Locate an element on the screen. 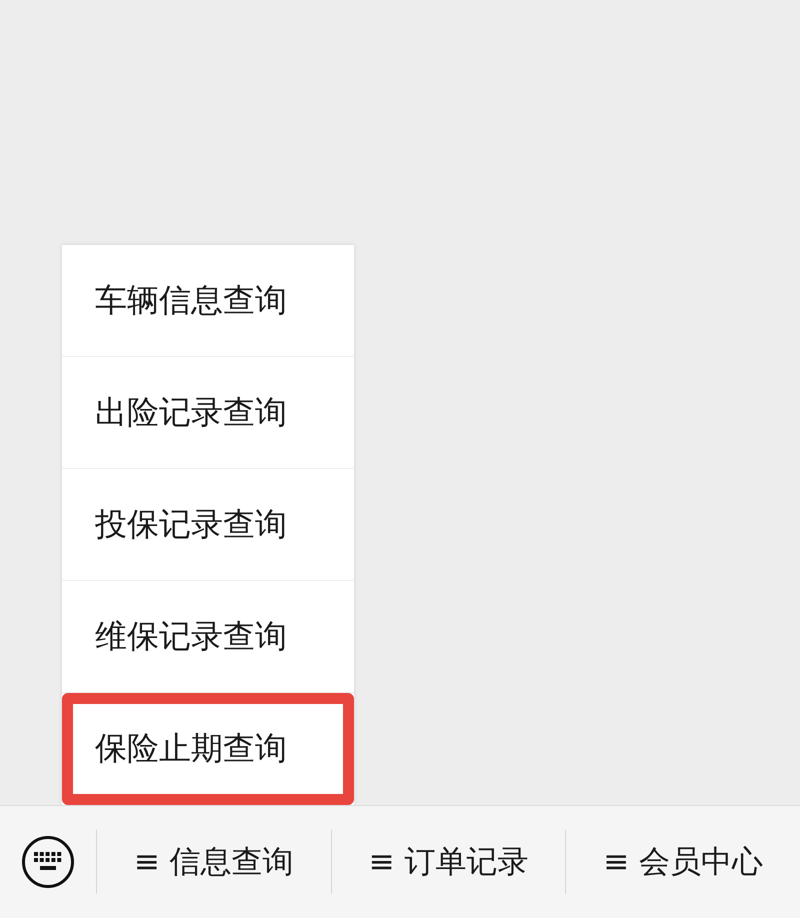 This screenshot has height=918, width=800. keyboard-icon is located at coordinates (48, 862).